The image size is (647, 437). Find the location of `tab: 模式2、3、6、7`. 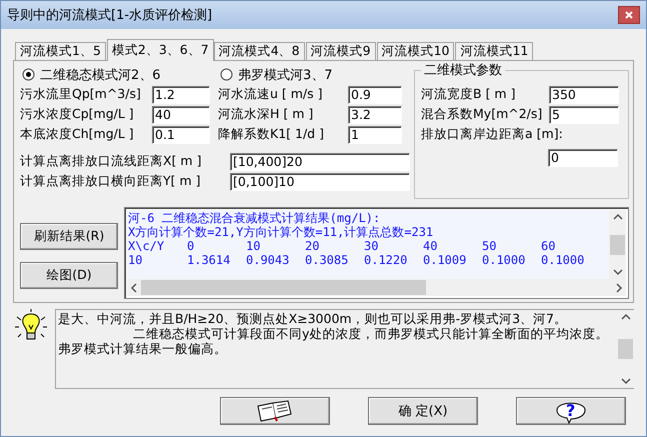

tab: 模式2、3、6、7 is located at coordinates (160, 50).